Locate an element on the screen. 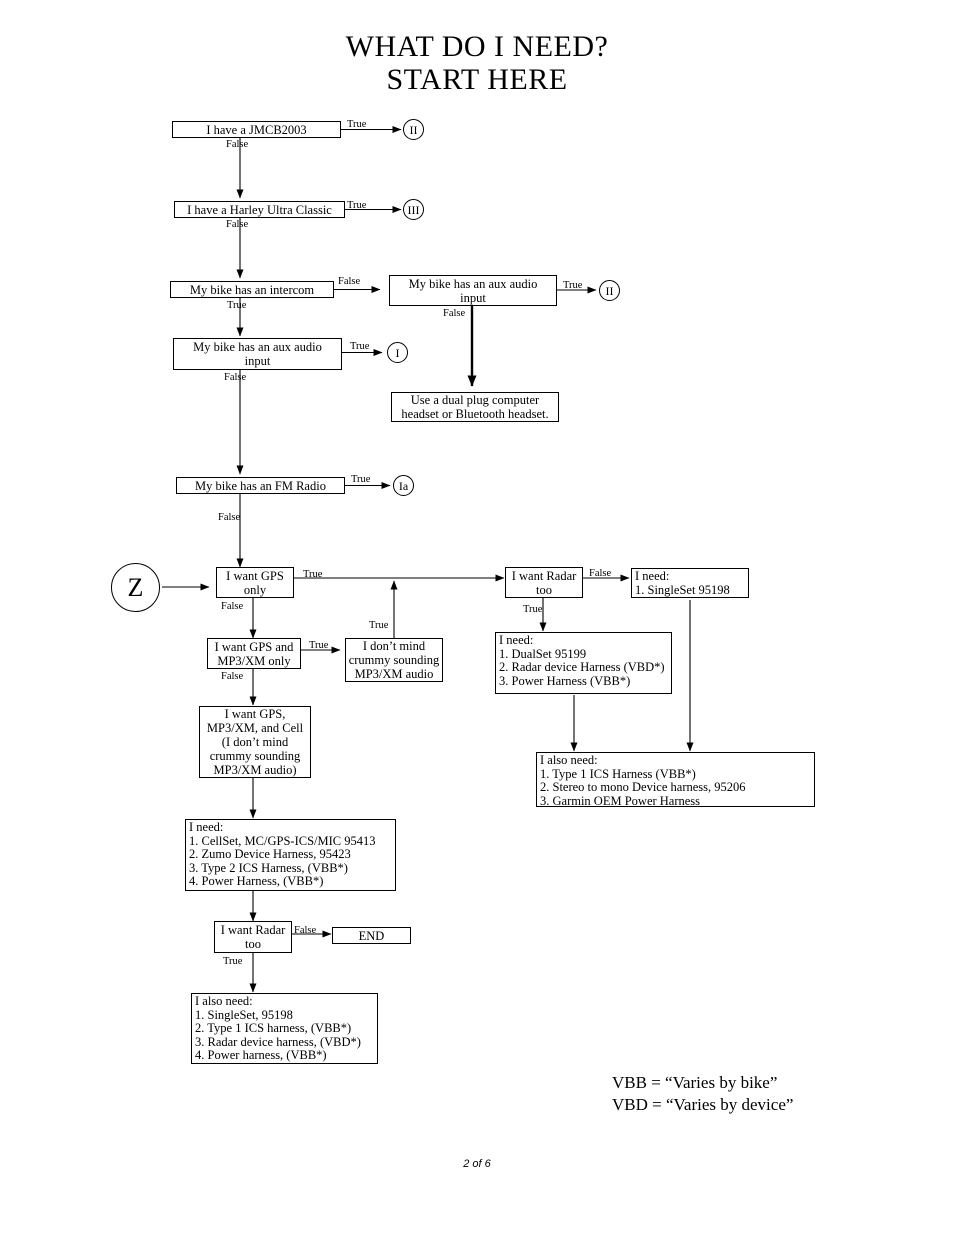  edge-label-radar-bottom-true: True is located at coordinates (233, 961).